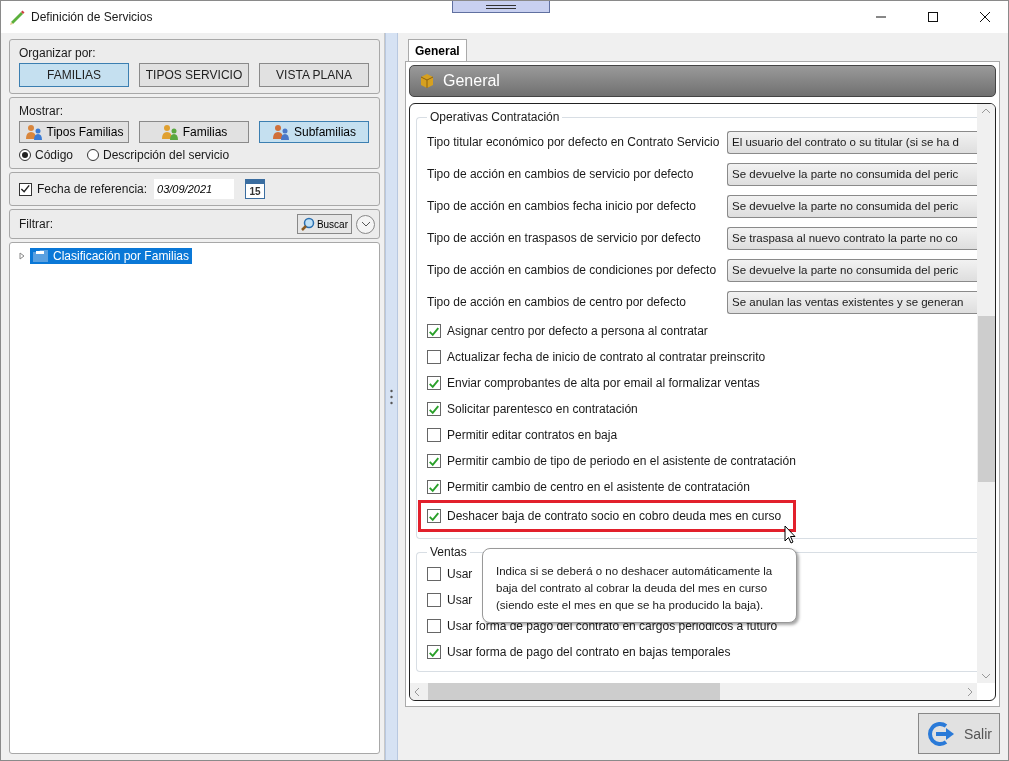 The width and height of the screenshot is (1009, 761). I want to click on view-toggle-button: FAMILIAS, so click(74, 75).